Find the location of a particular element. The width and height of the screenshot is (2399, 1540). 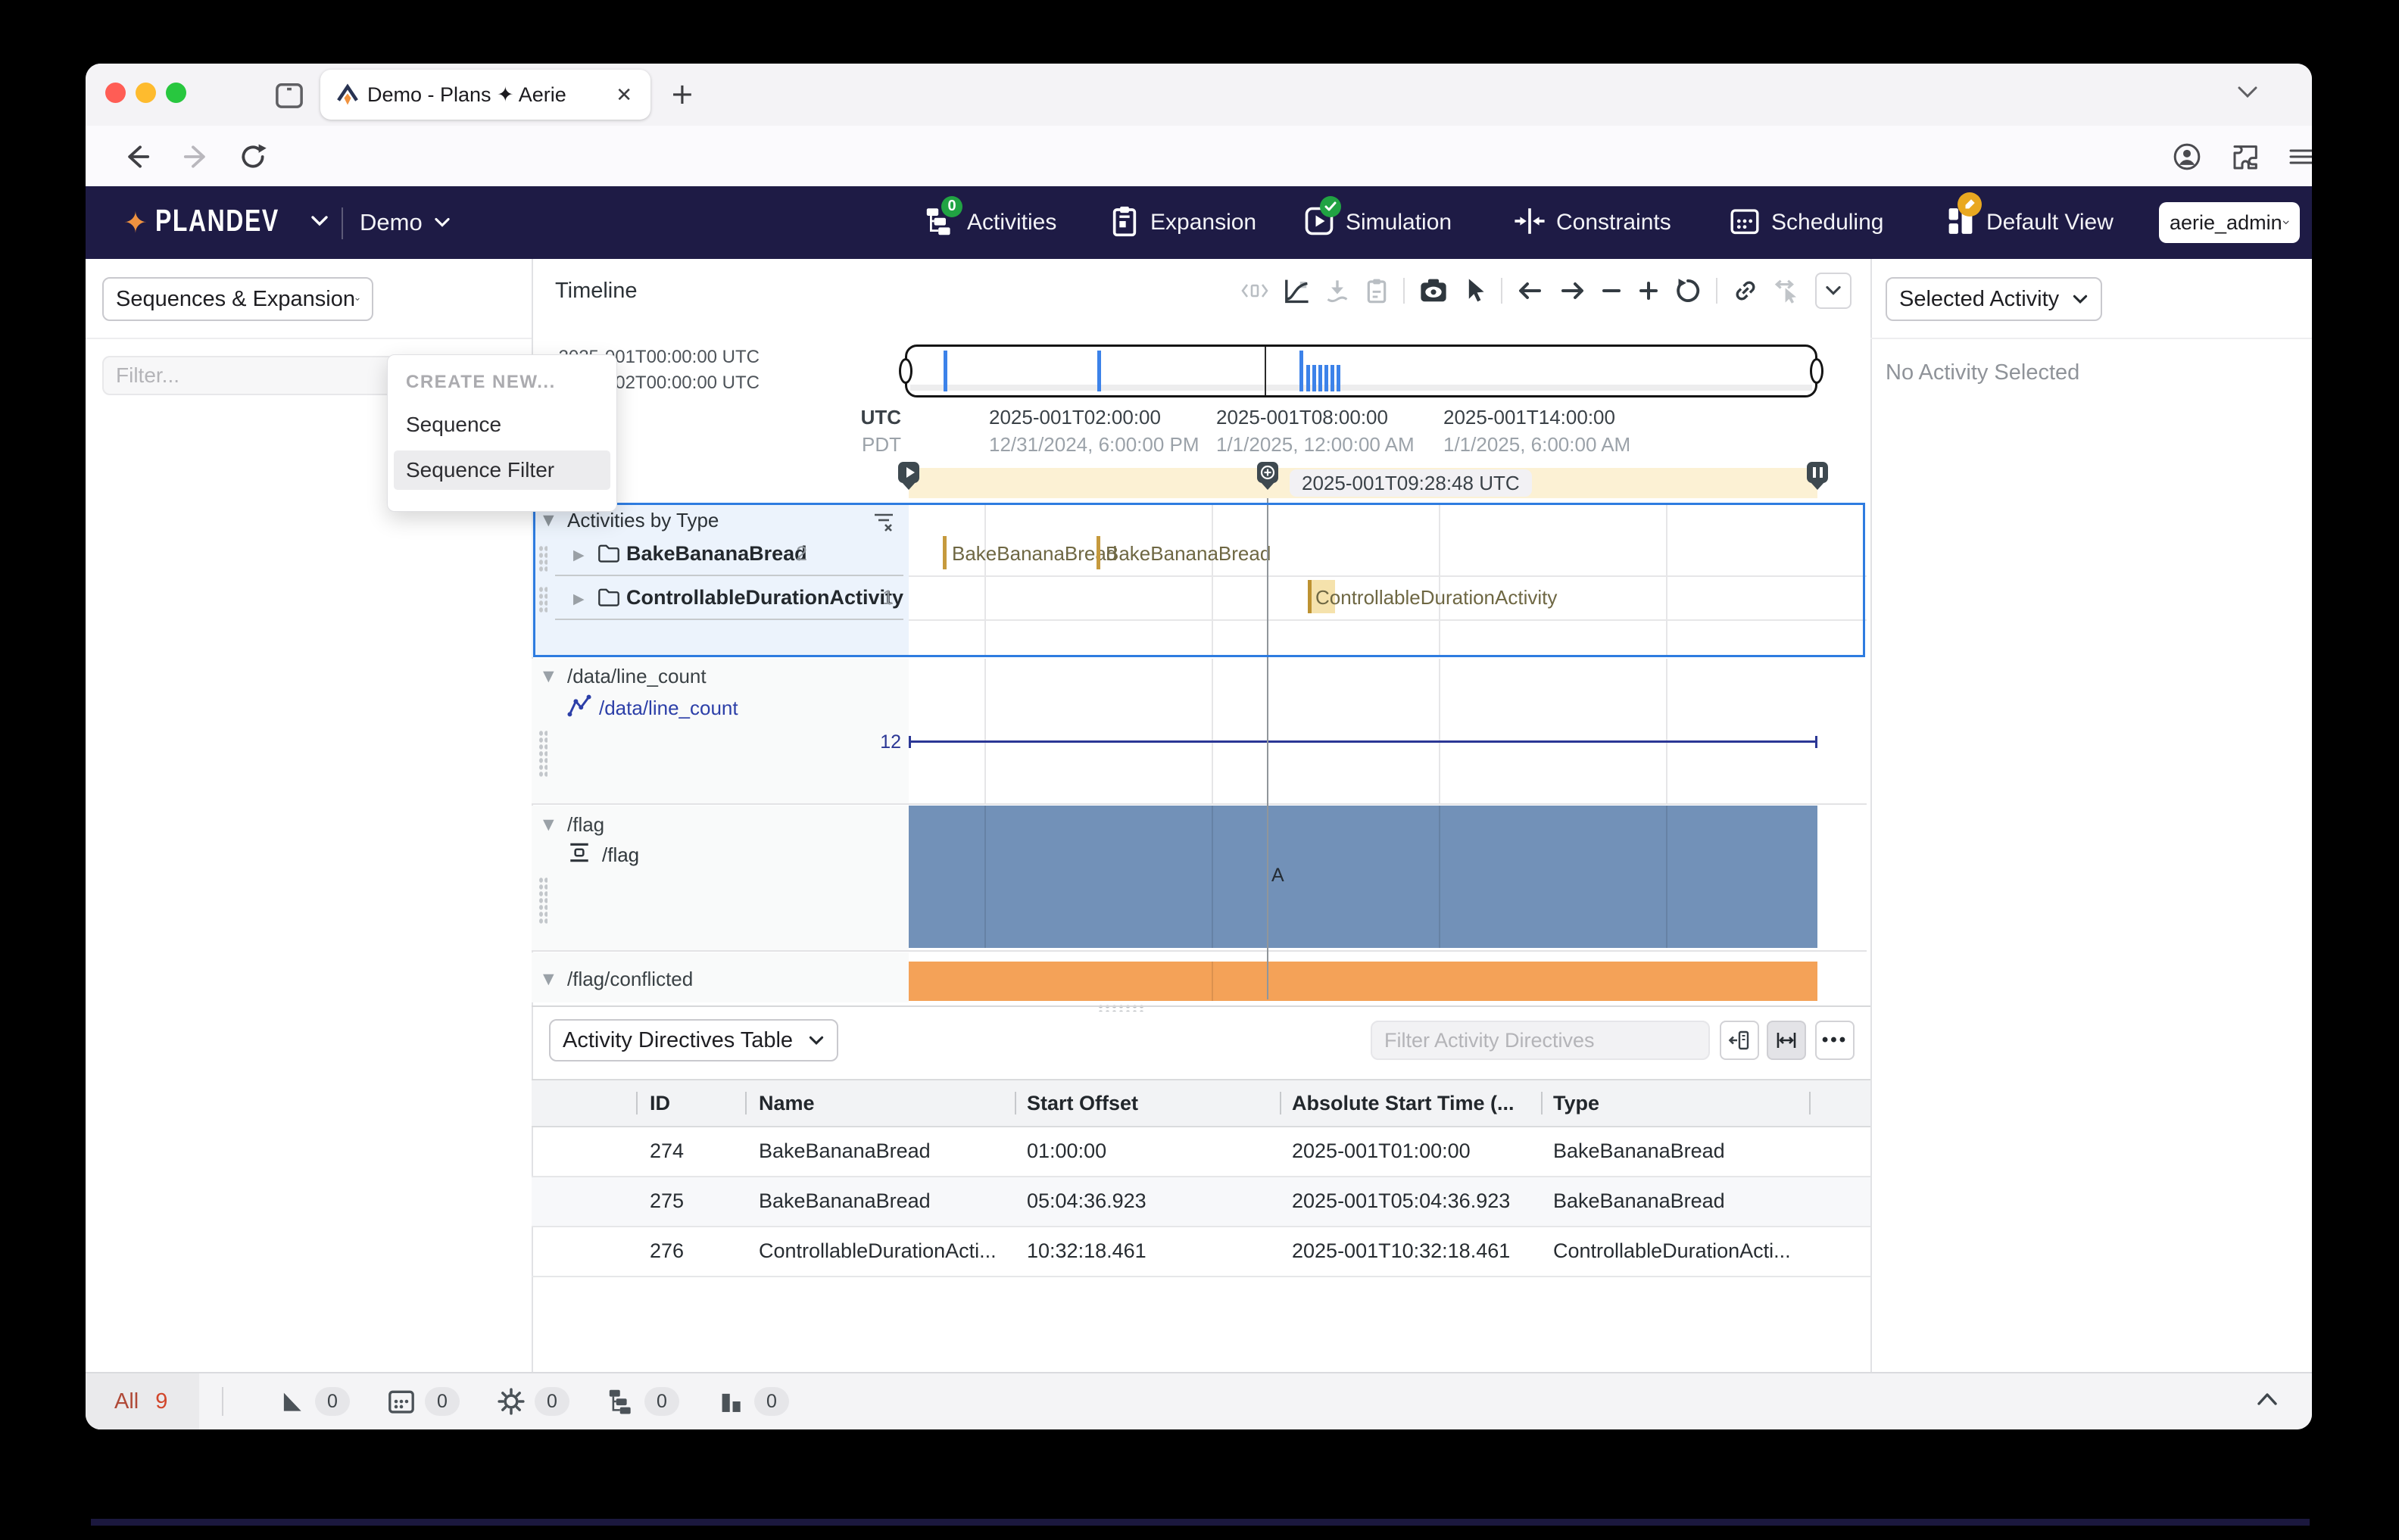

table-panel-toggle-button is located at coordinates (1739, 1041).